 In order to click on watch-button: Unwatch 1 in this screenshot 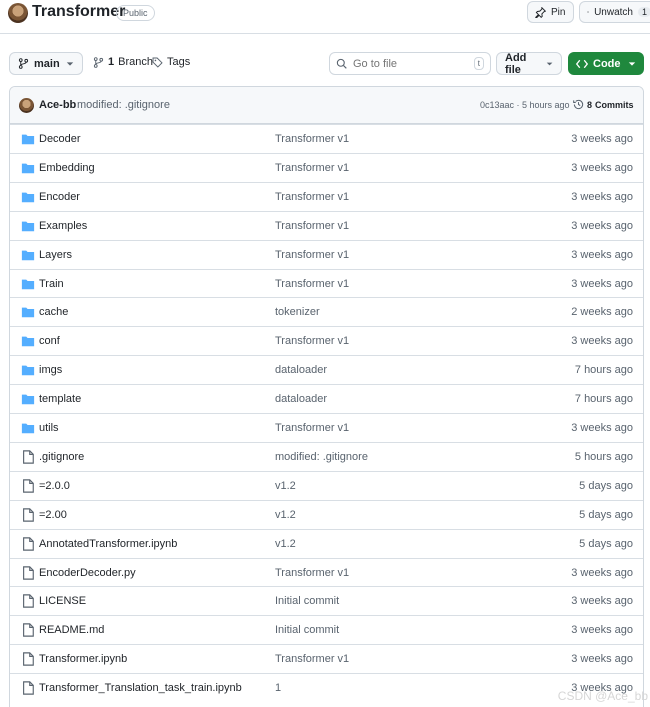, I will do `click(614, 12)`.